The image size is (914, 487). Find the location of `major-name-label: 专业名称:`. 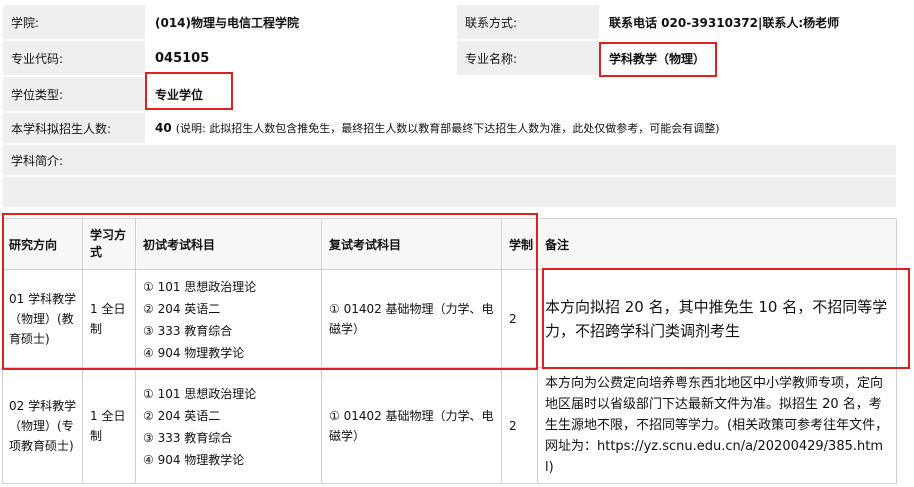

major-name-label: 专业名称: is located at coordinates (528, 58).